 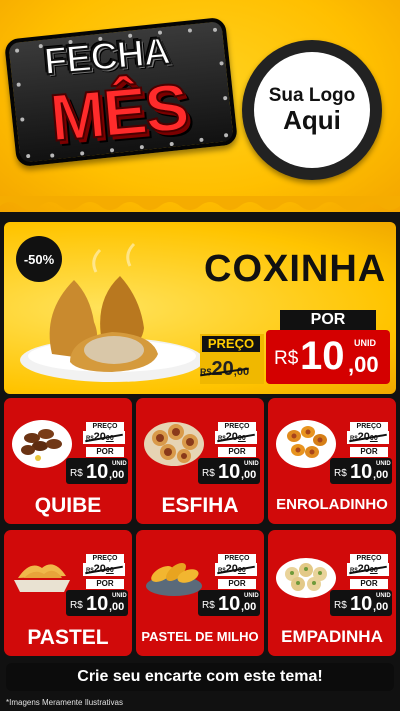 What do you see at coordinates (306, 578) in the screenshot?
I see `empadinha-image` at bounding box center [306, 578].